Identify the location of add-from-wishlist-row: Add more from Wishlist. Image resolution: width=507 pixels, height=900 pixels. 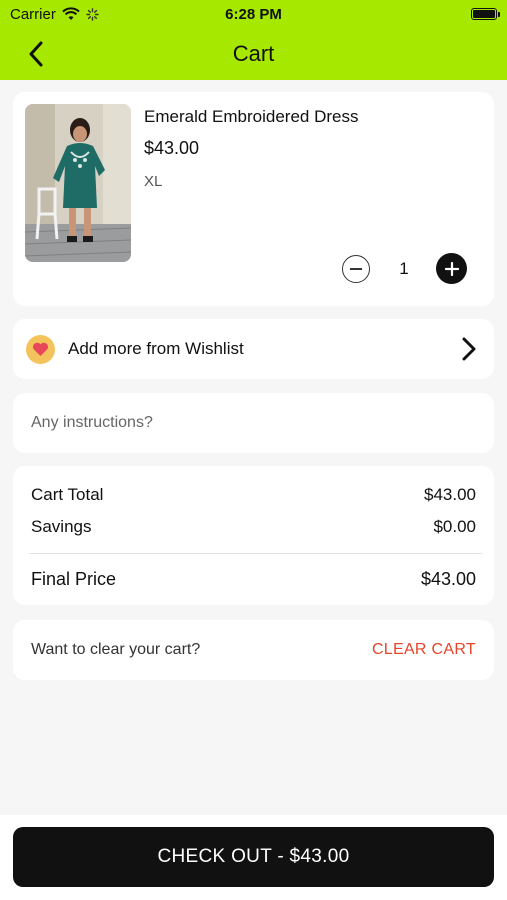
(253, 349).